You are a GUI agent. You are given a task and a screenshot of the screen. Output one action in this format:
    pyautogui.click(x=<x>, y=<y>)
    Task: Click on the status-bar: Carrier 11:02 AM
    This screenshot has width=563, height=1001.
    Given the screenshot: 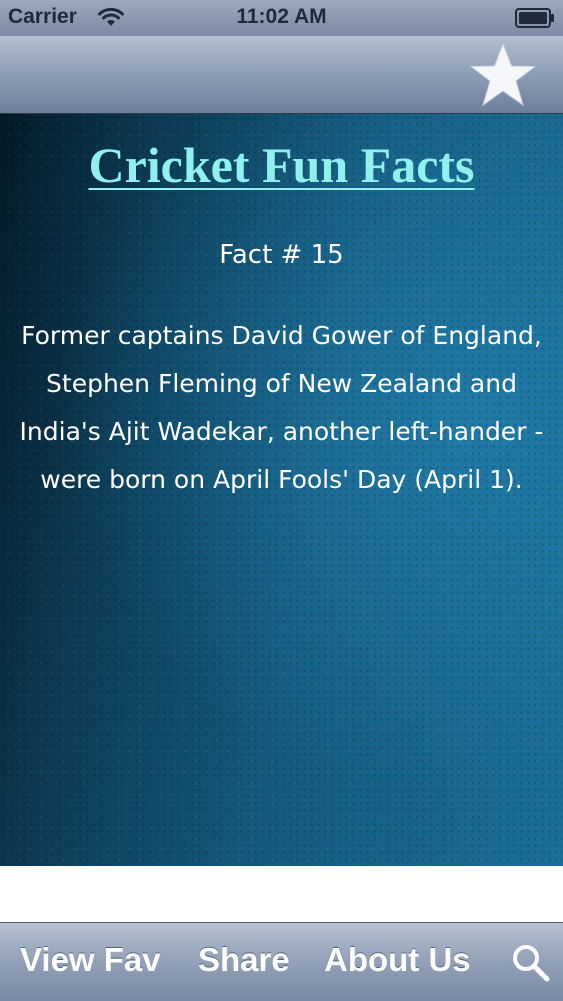 What is the action you would take?
    pyautogui.click(x=281, y=18)
    